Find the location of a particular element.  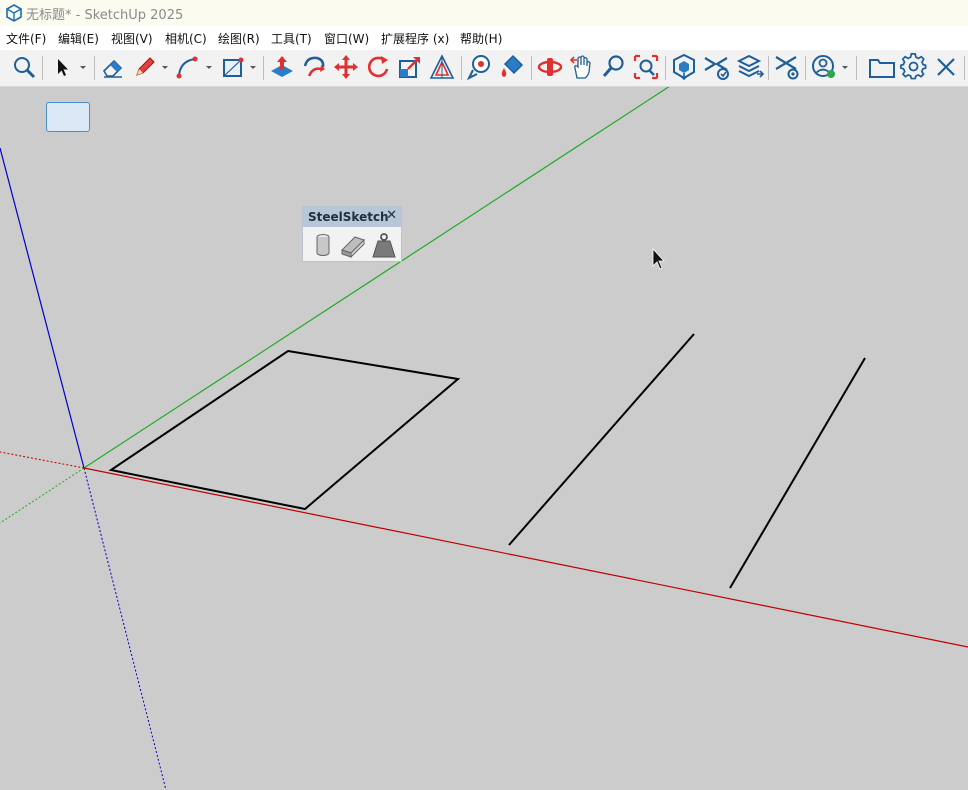

layers-icon is located at coordinates (750, 67).